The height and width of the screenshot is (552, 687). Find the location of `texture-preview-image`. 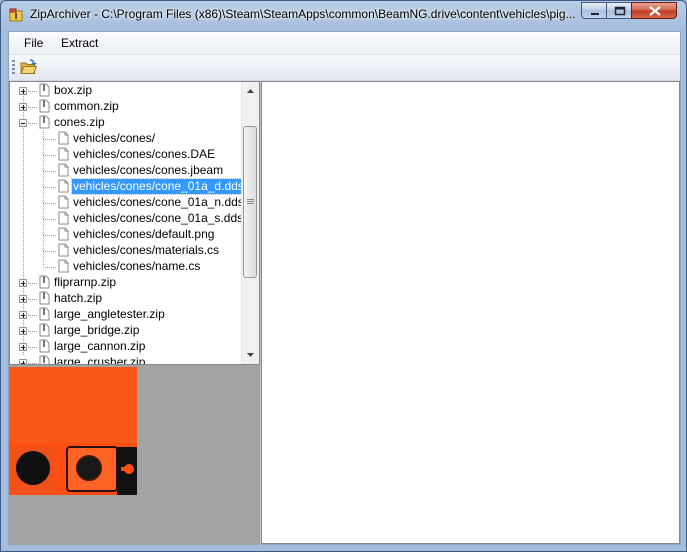

texture-preview-image is located at coordinates (73, 431).